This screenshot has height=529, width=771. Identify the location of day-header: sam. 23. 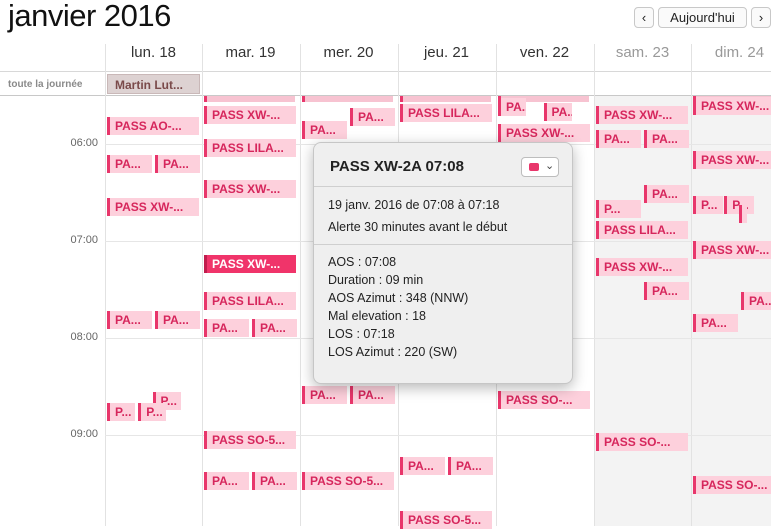
(642, 57).